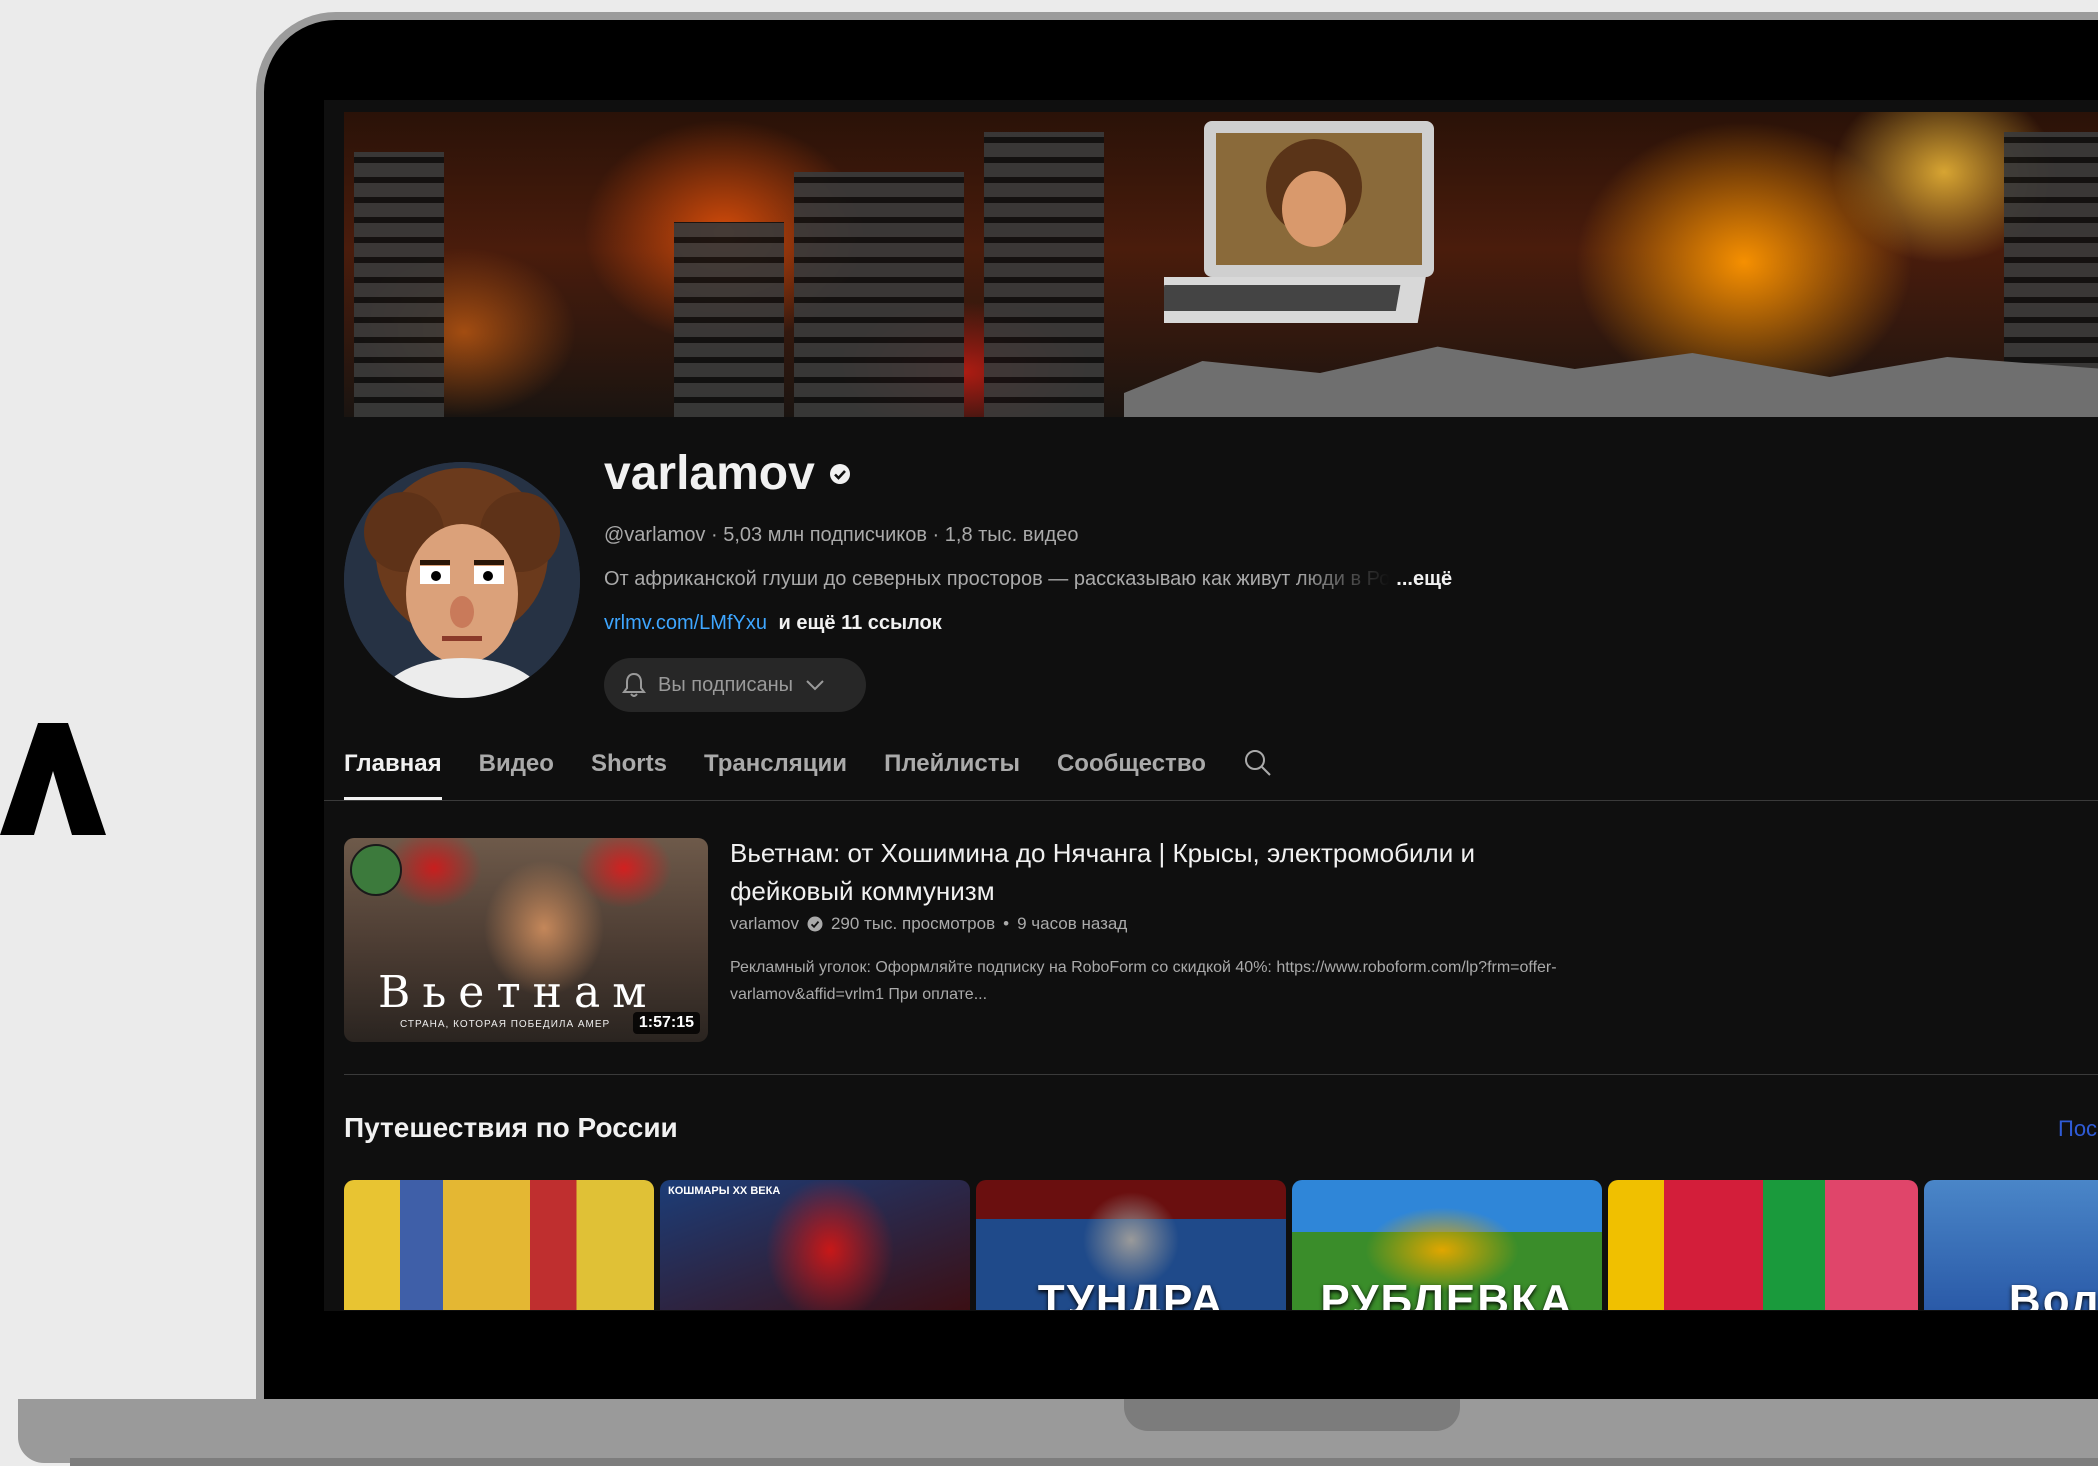  I want to click on playlist-card: РУБЛЕВКА, so click(1447, 1245).